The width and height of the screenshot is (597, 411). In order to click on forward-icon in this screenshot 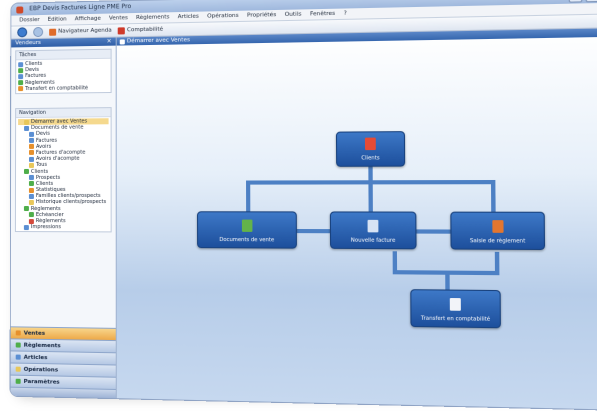, I will do `click(38, 32)`.